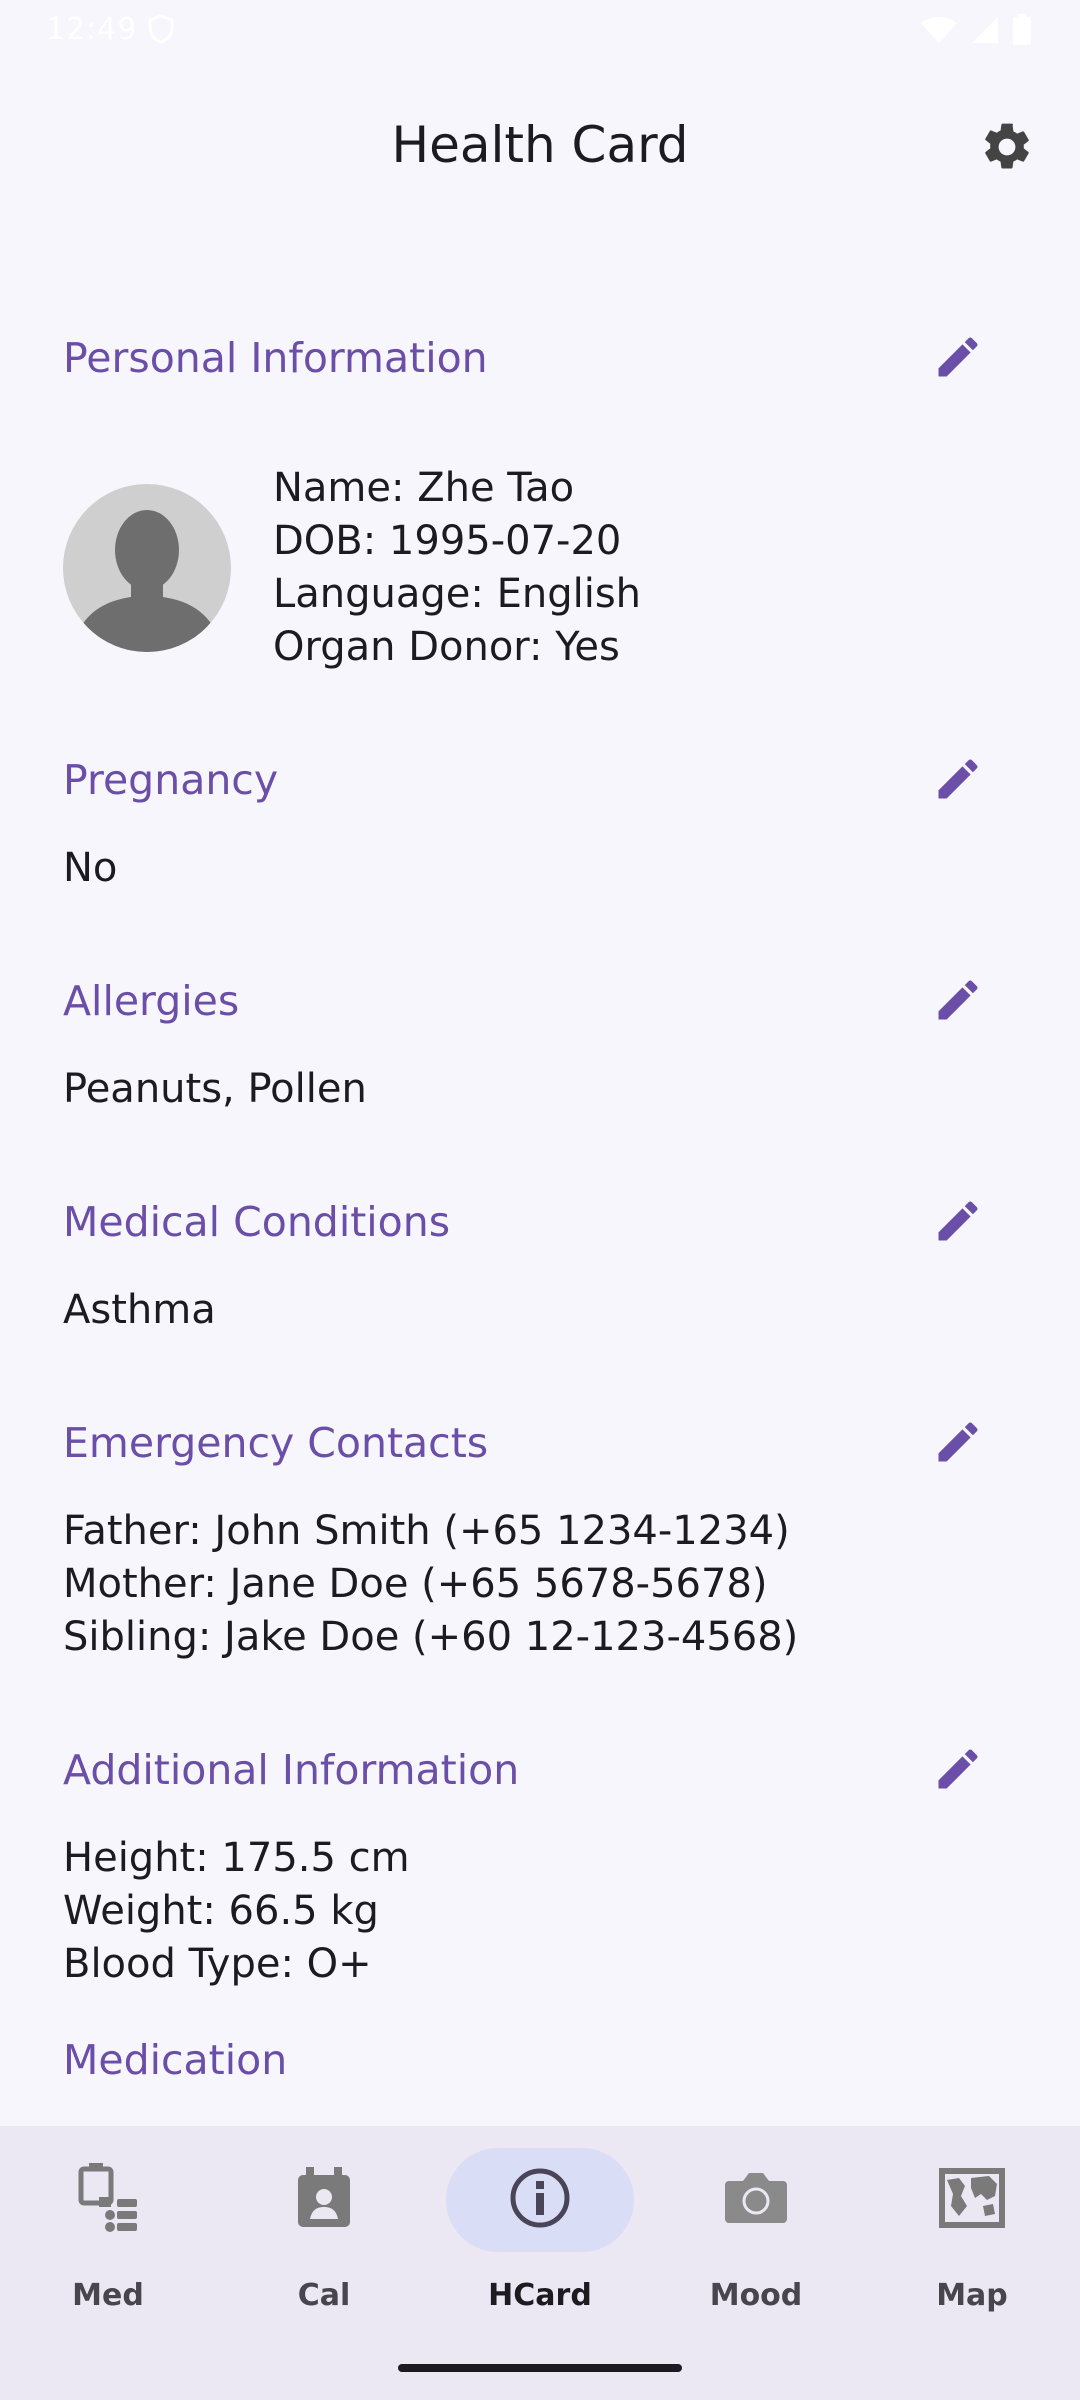 This screenshot has height=2400, width=1080. I want to click on pregnancy-value: No, so click(90, 868).